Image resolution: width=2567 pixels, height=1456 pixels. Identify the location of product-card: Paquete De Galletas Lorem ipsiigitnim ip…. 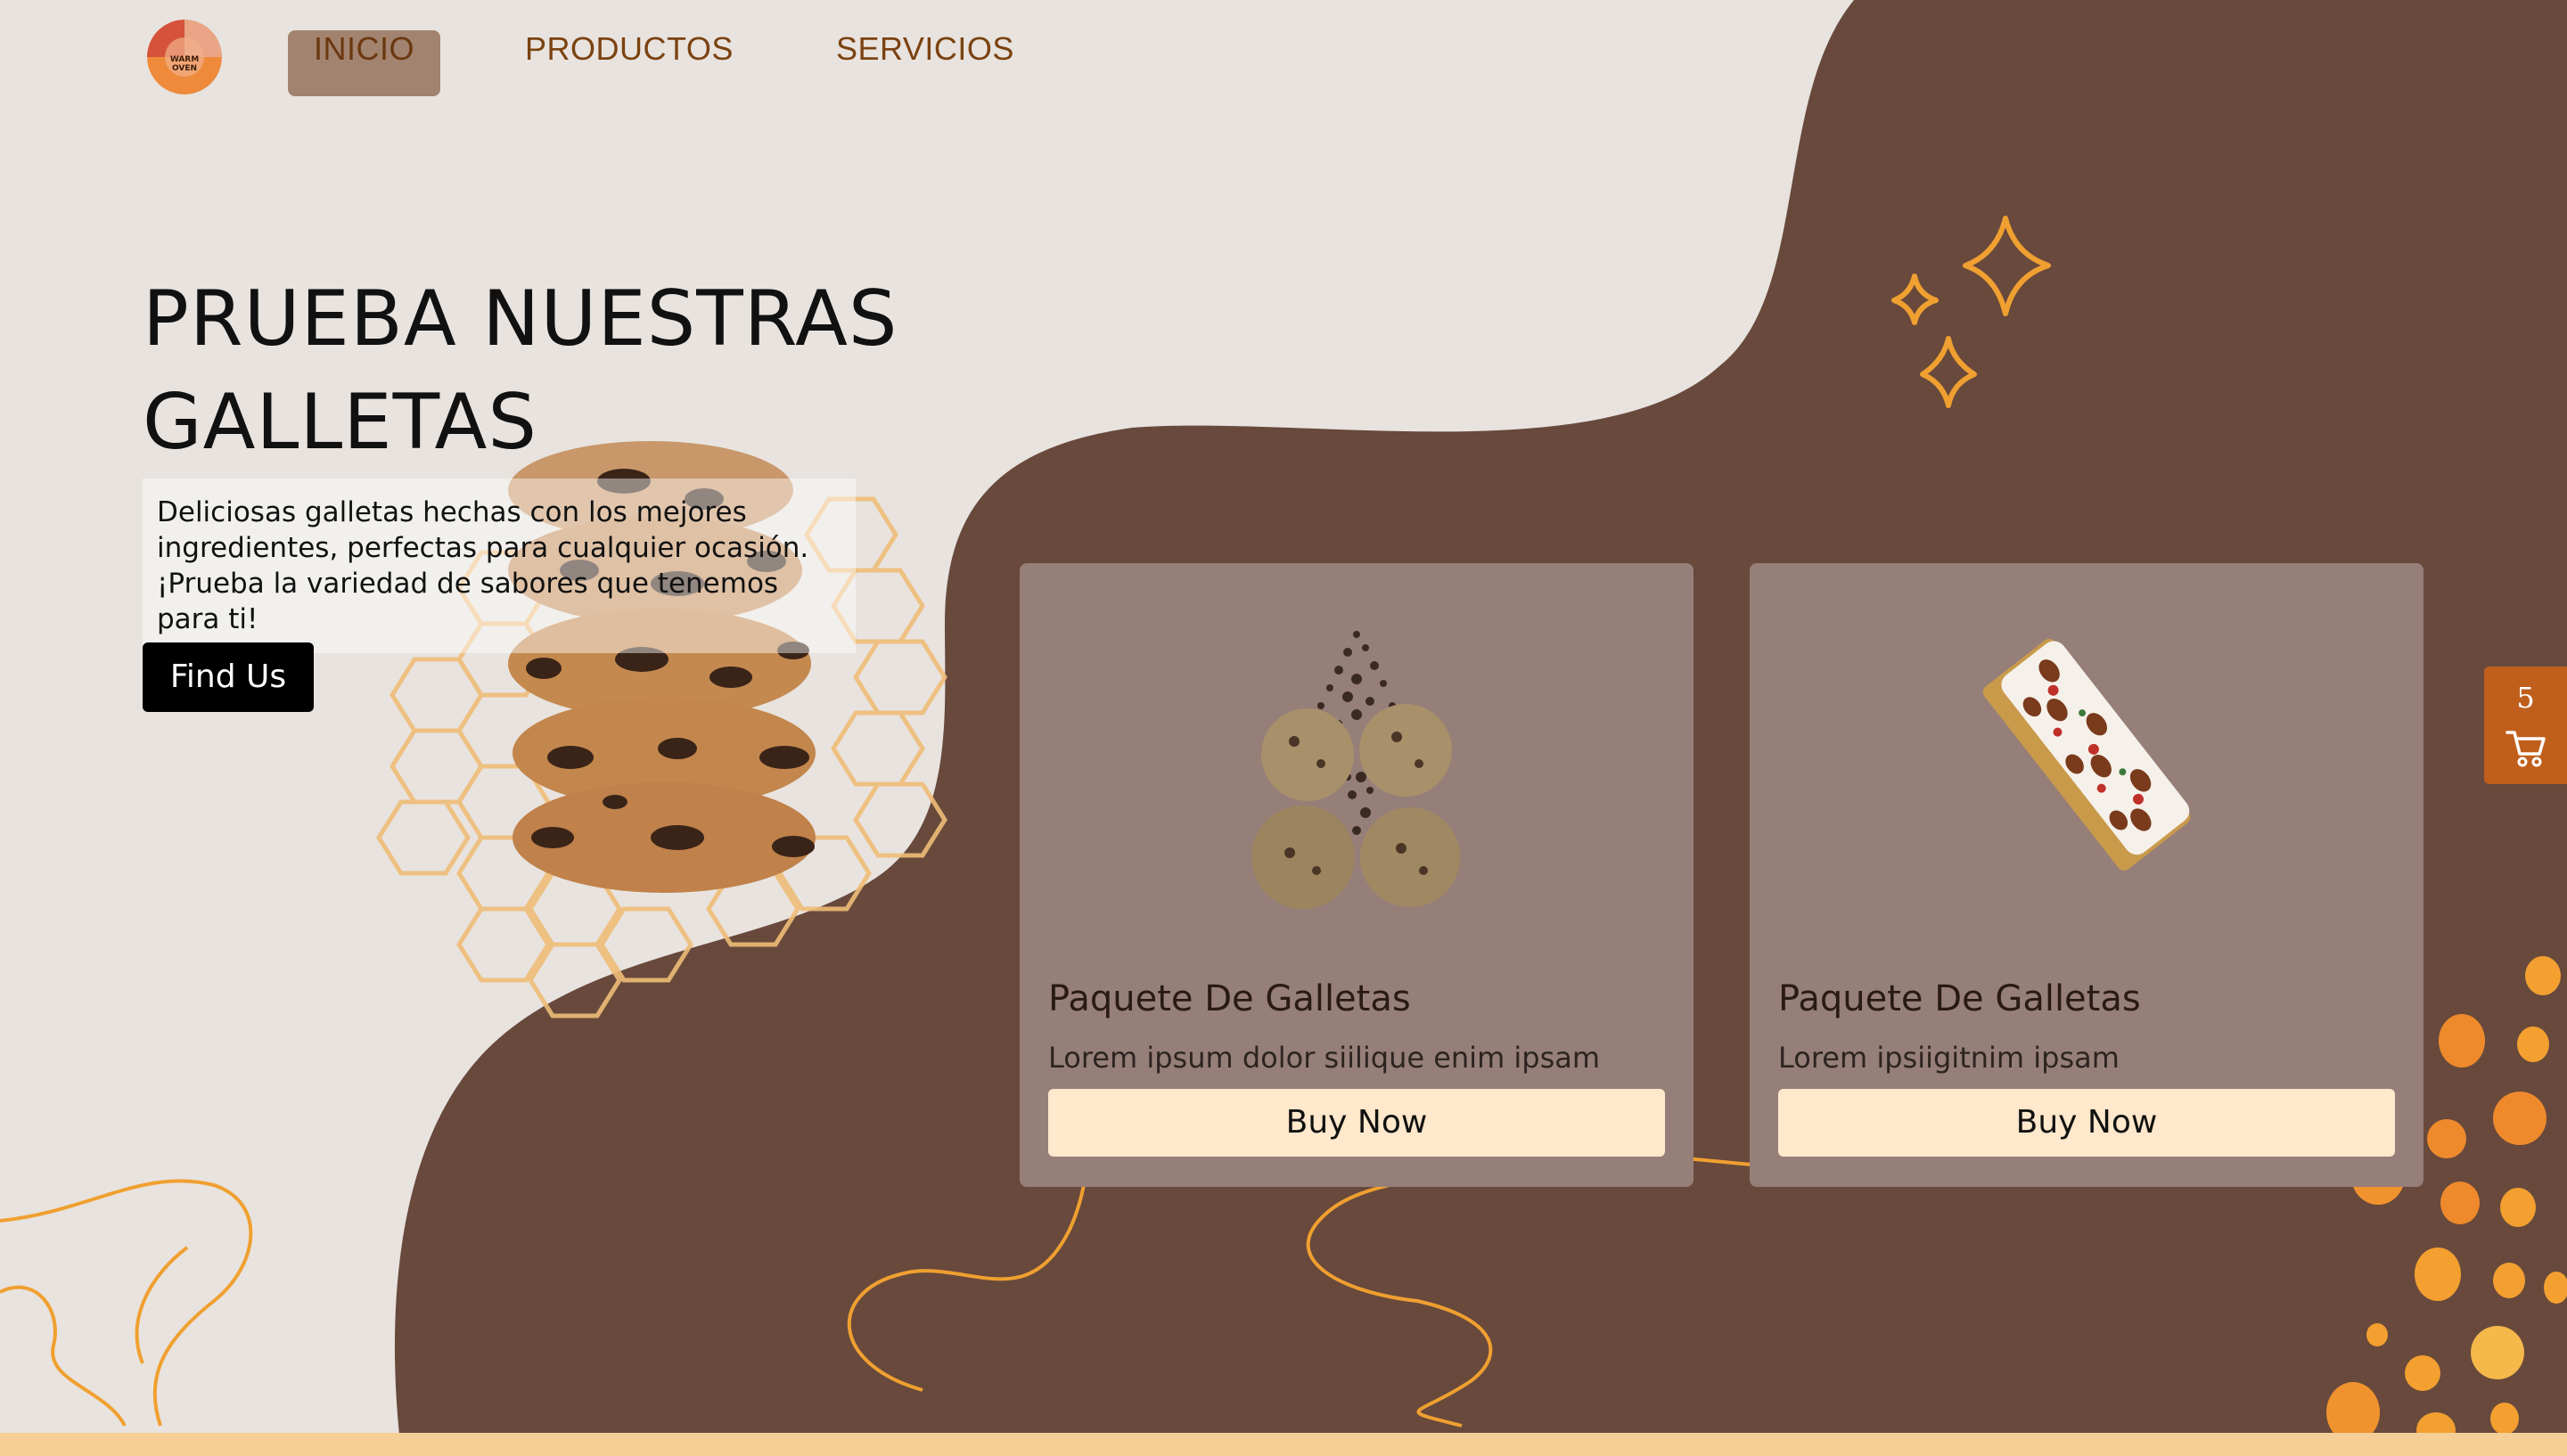
(2086, 875).